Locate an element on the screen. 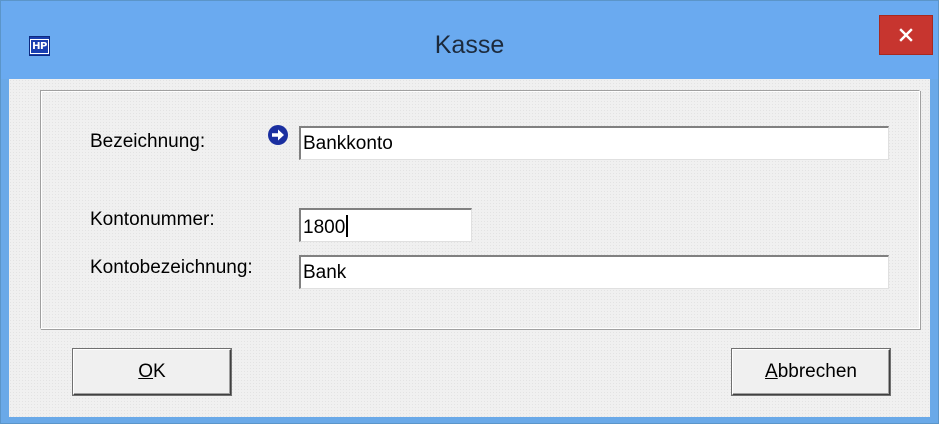  ok-button: OK is located at coordinates (152, 372).